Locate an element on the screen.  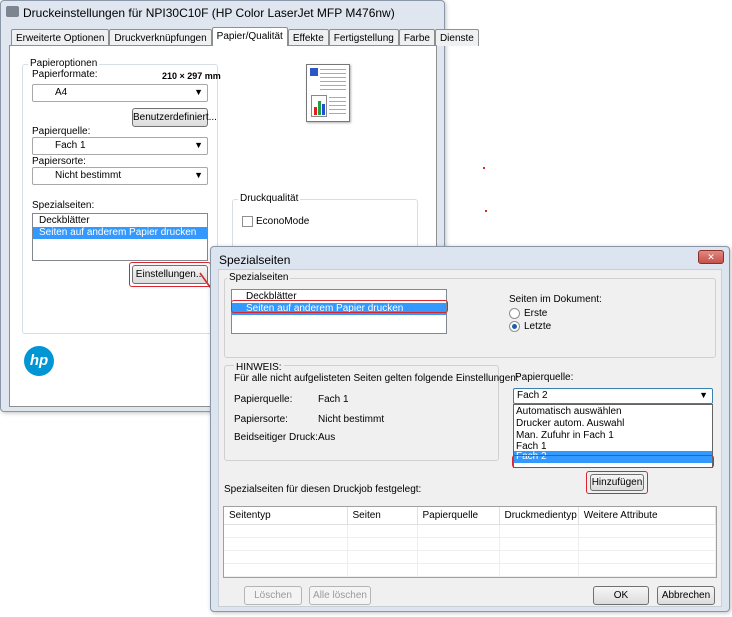
dialog-source-label: Papierquelle: is located at coordinates (544, 377).